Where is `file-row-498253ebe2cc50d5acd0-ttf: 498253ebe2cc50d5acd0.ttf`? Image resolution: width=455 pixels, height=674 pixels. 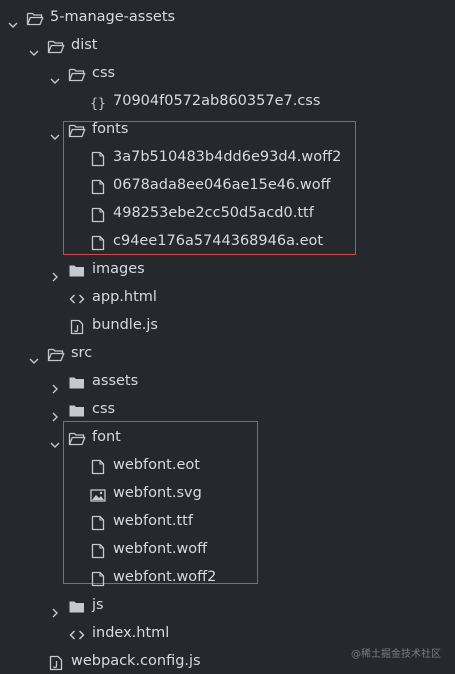 file-row-498253ebe2cc50d5acd0-ttf: 498253ebe2cc50d5acd0.ttf is located at coordinates (227, 213).